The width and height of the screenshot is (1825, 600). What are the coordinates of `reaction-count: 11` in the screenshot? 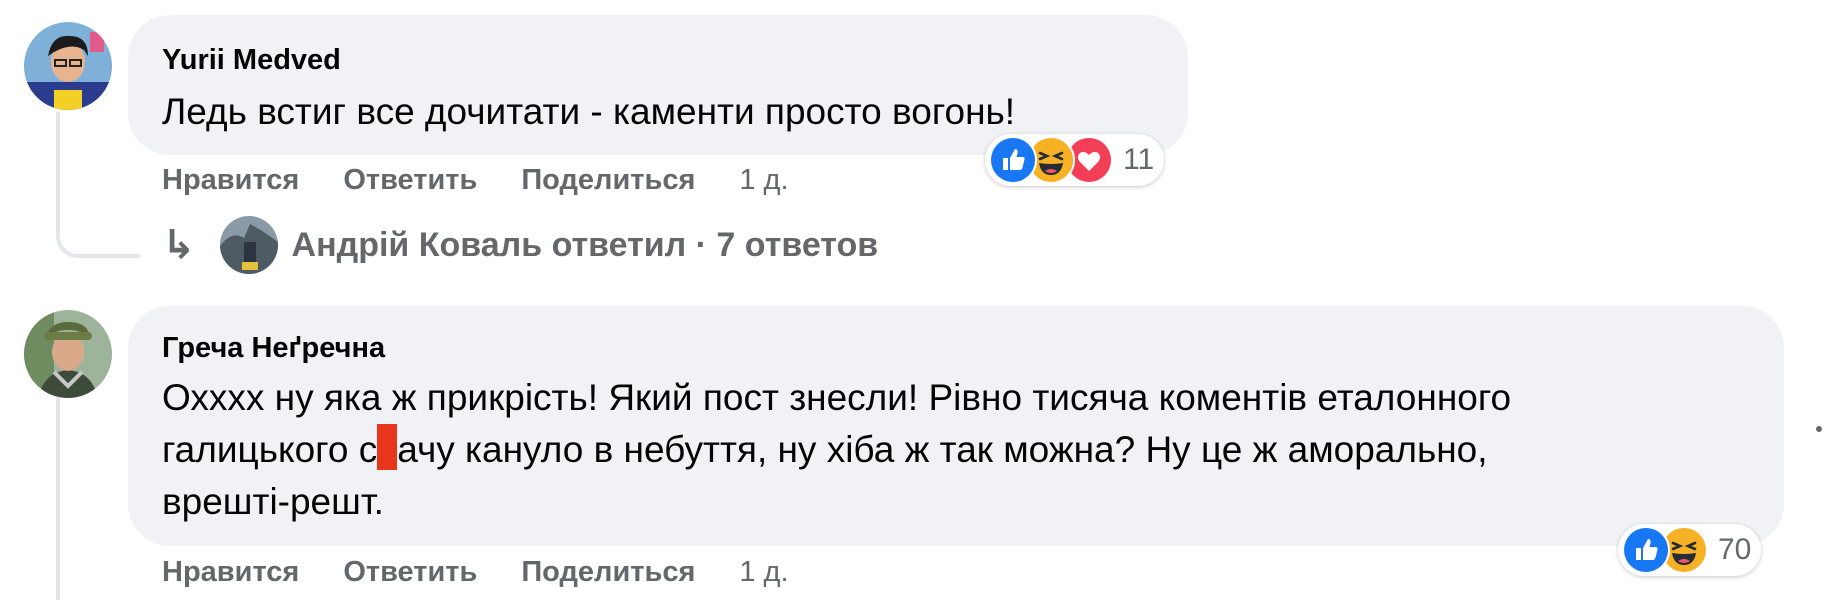 It's located at (1139, 159).